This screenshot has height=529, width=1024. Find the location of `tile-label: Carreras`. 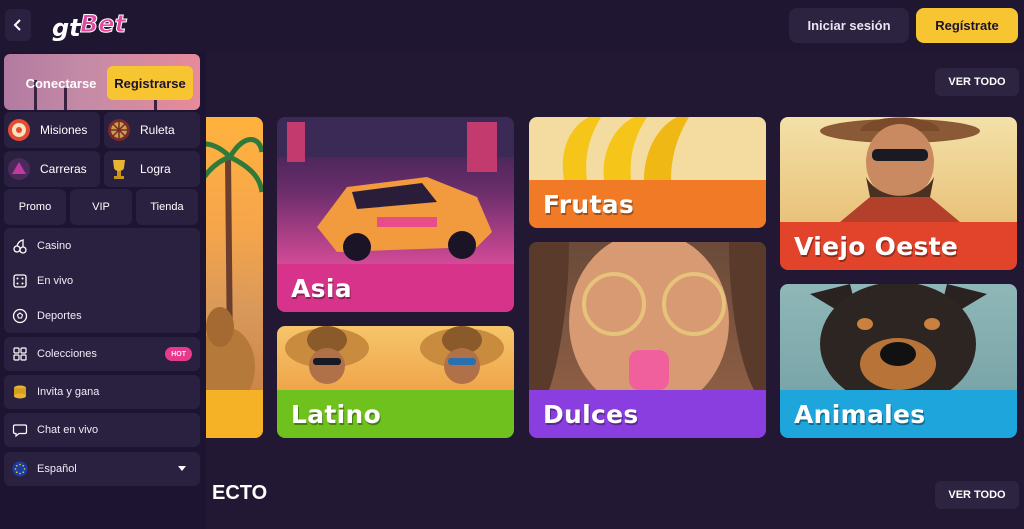

tile-label: Carreras is located at coordinates (63, 169).